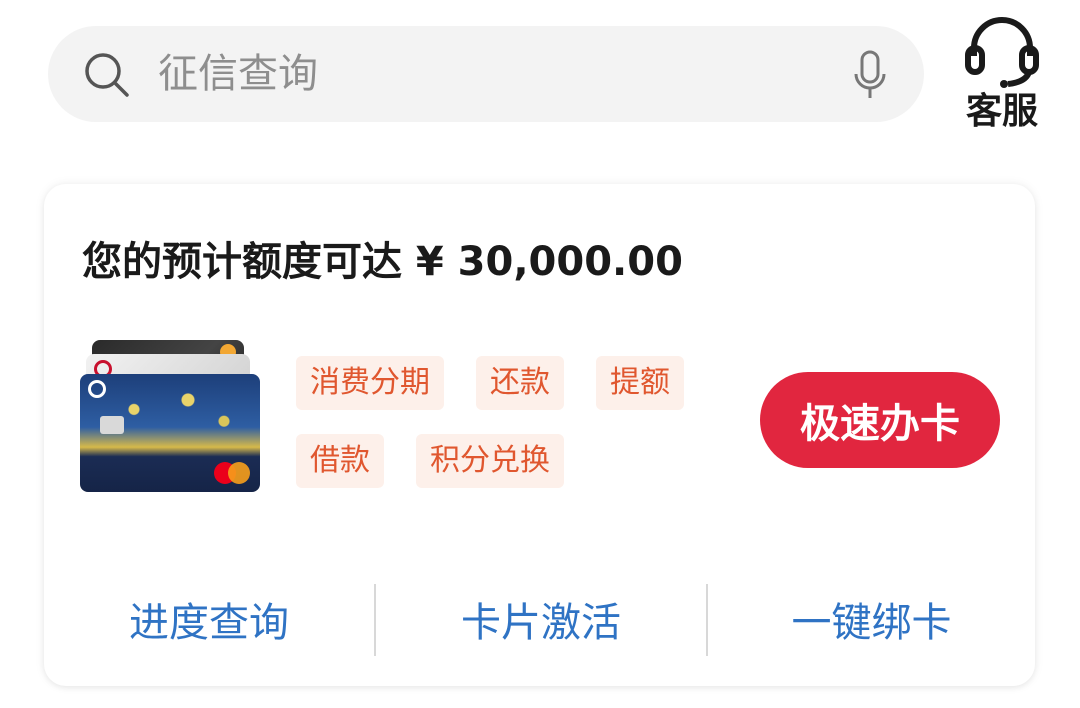 The height and width of the screenshot is (708, 1080). Describe the element at coordinates (340, 461) in the screenshot. I see `tag-loan: 借款` at that location.